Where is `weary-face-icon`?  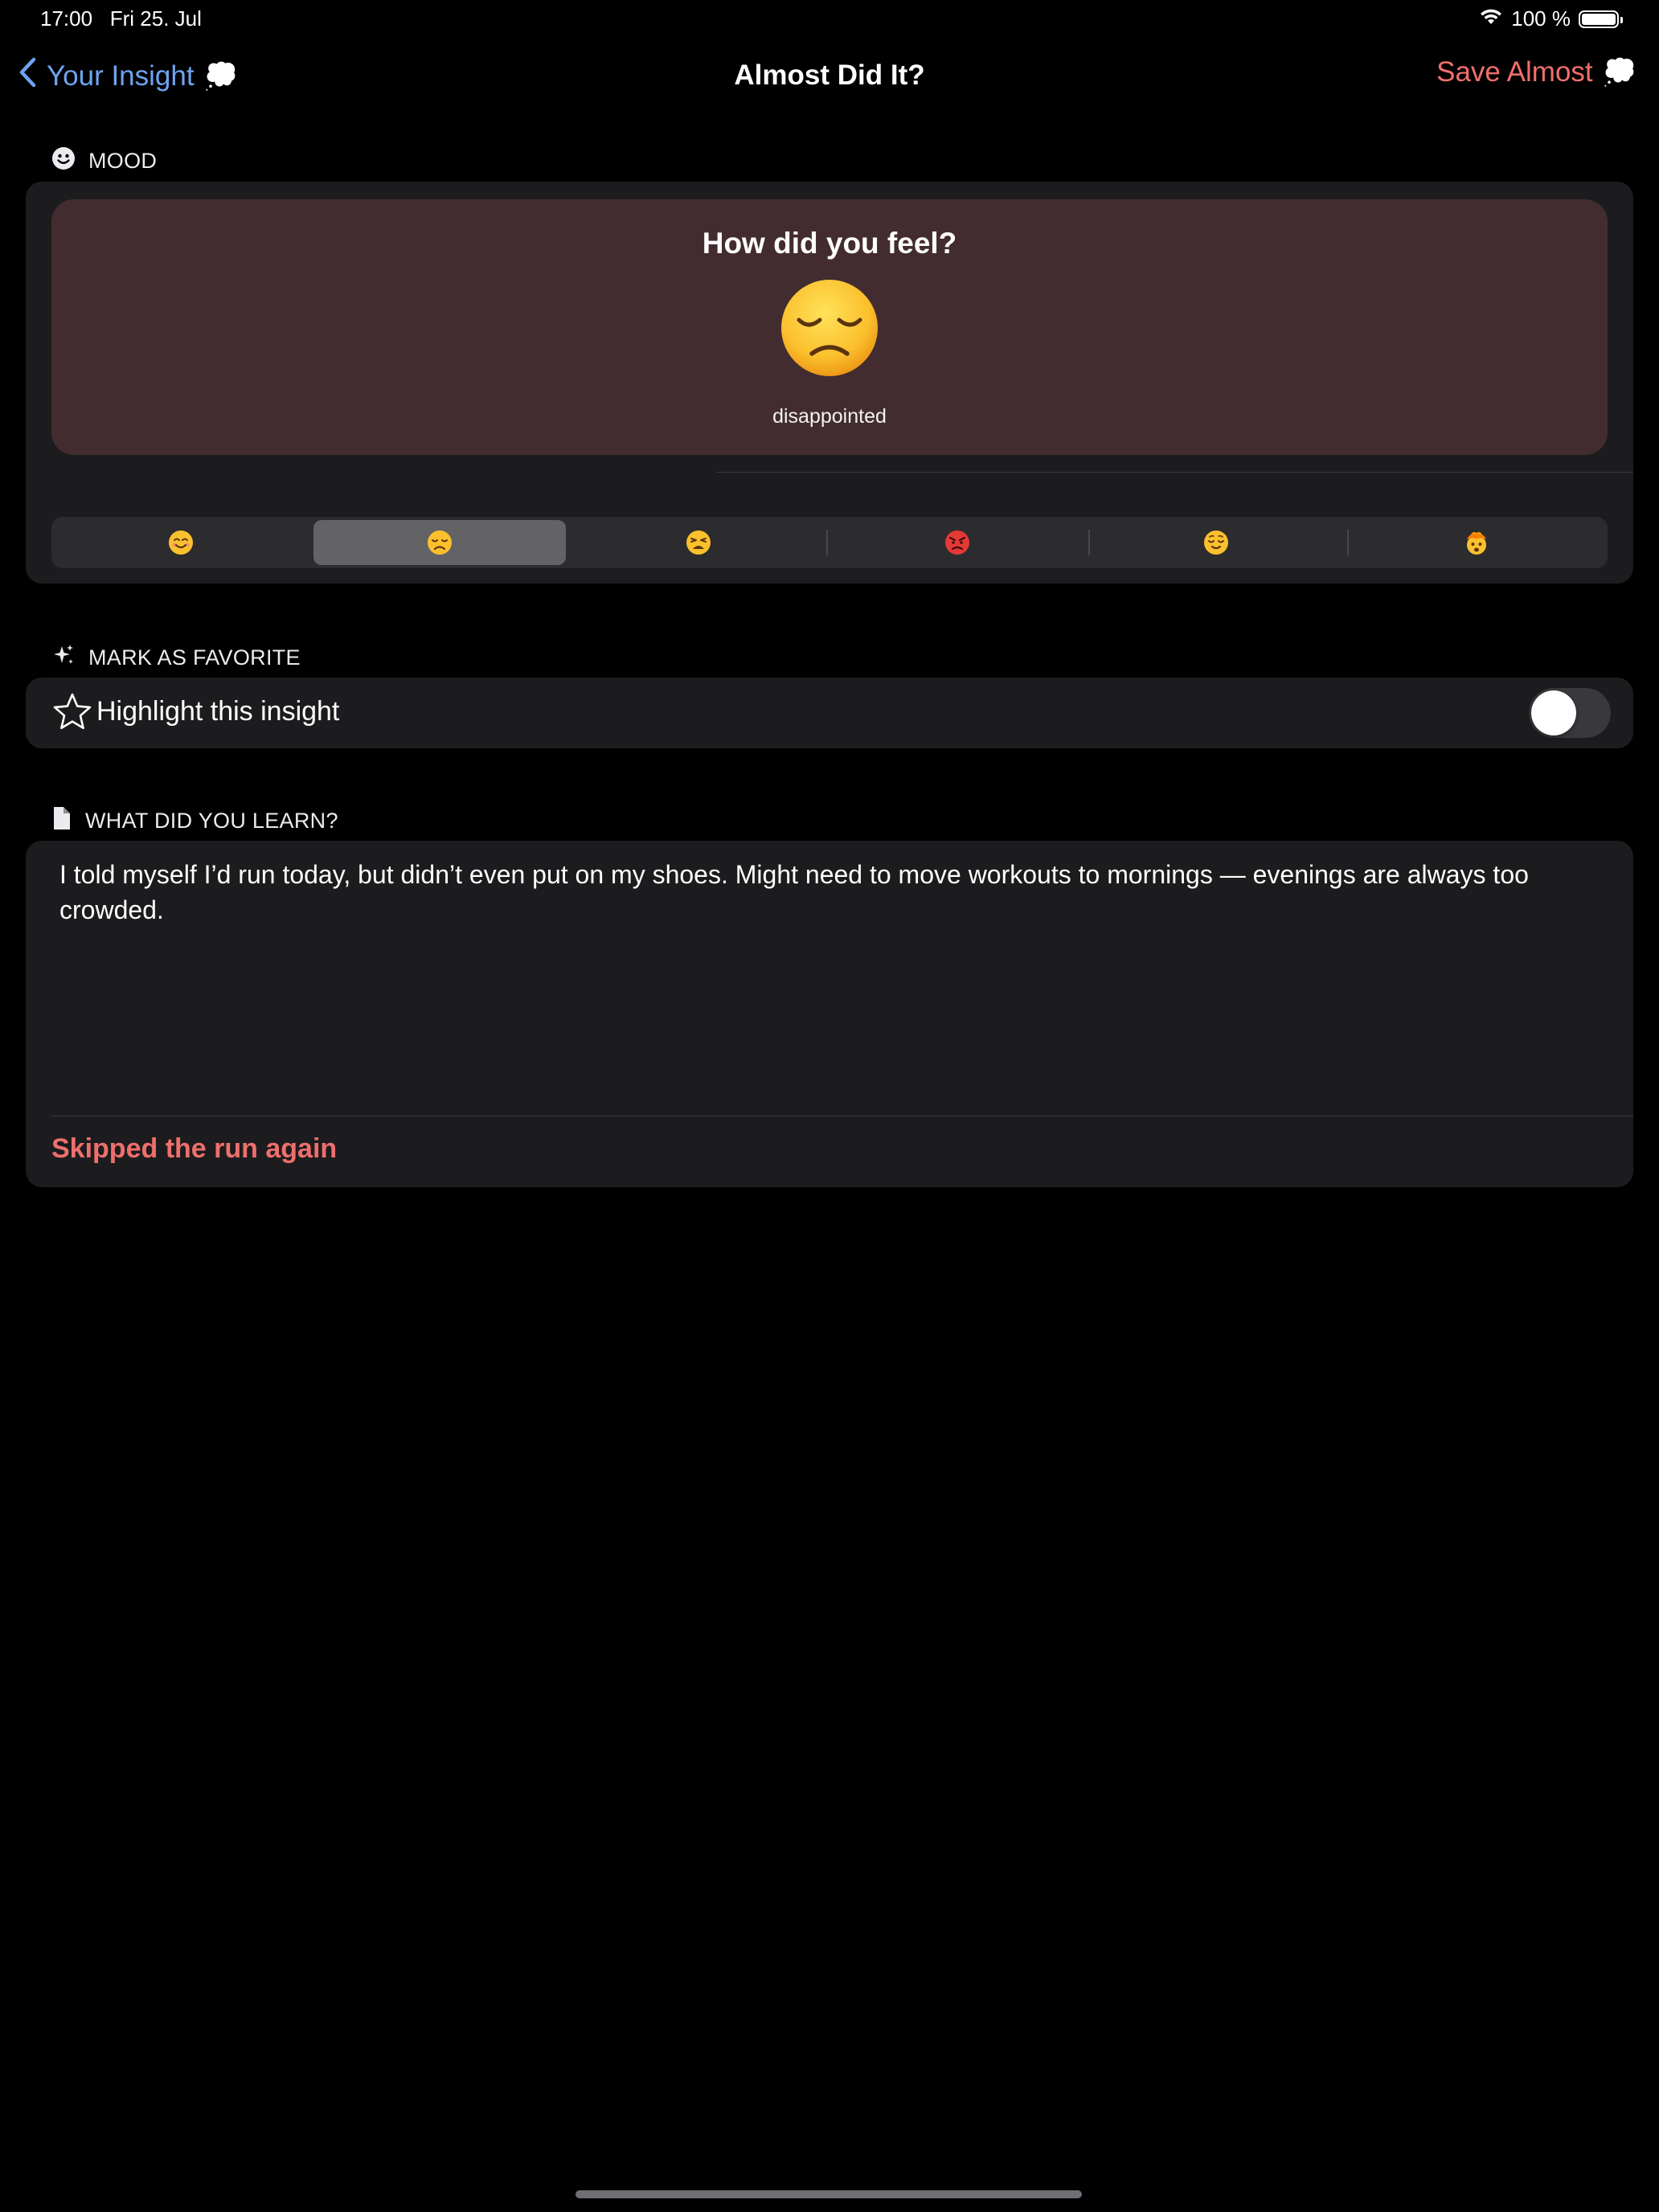 weary-face-icon is located at coordinates (698, 542).